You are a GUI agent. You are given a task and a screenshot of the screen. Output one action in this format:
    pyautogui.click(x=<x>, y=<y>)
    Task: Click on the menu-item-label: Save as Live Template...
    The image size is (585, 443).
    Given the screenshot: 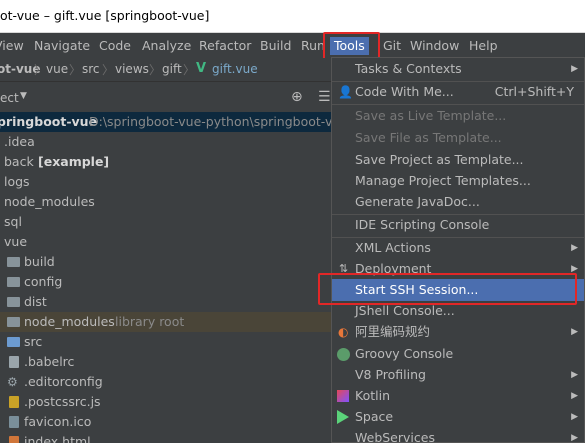 What is the action you would take?
    pyautogui.click(x=431, y=115)
    